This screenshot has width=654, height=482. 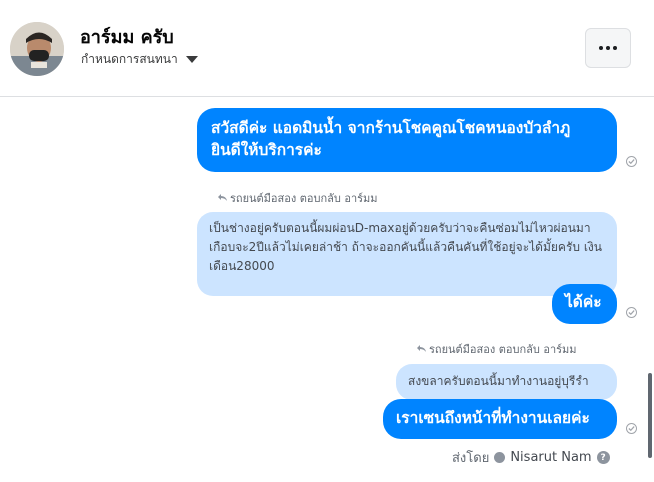 I want to click on quoted-message-text: สงขลาครับตอนนี้มาทำงานอยู่บุรีรำ, so click(x=498, y=381).